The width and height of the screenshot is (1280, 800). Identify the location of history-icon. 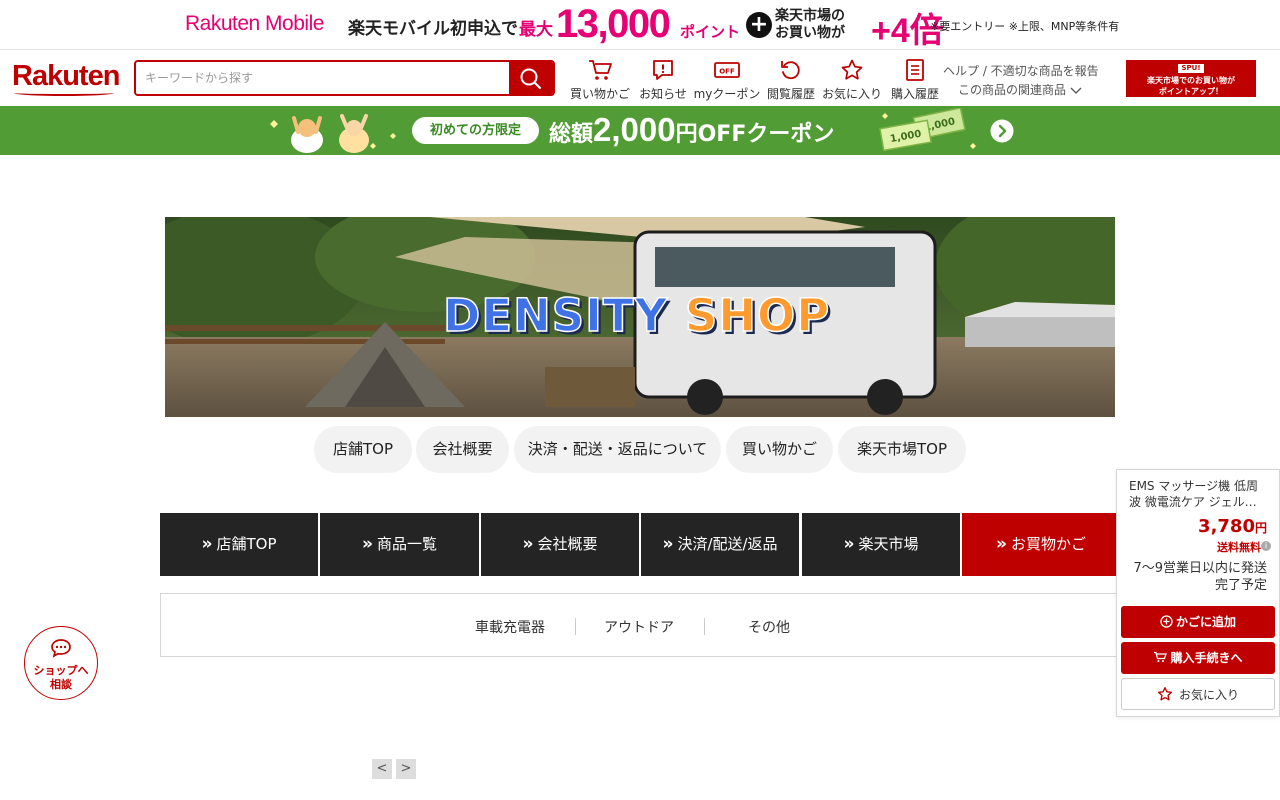
(790, 70).